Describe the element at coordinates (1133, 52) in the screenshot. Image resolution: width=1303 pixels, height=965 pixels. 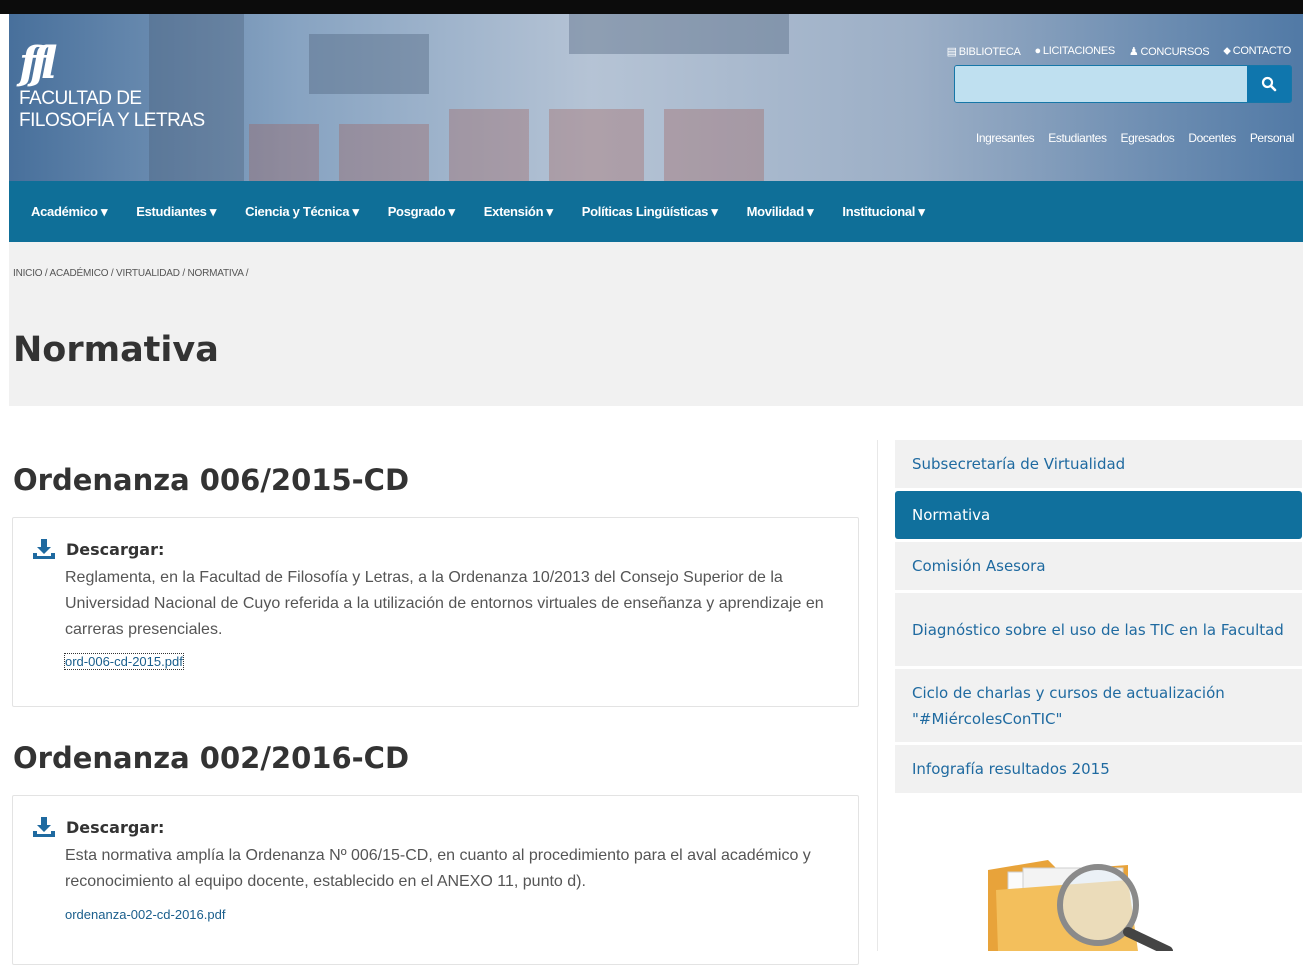
I see `user-icon: ♟` at that location.